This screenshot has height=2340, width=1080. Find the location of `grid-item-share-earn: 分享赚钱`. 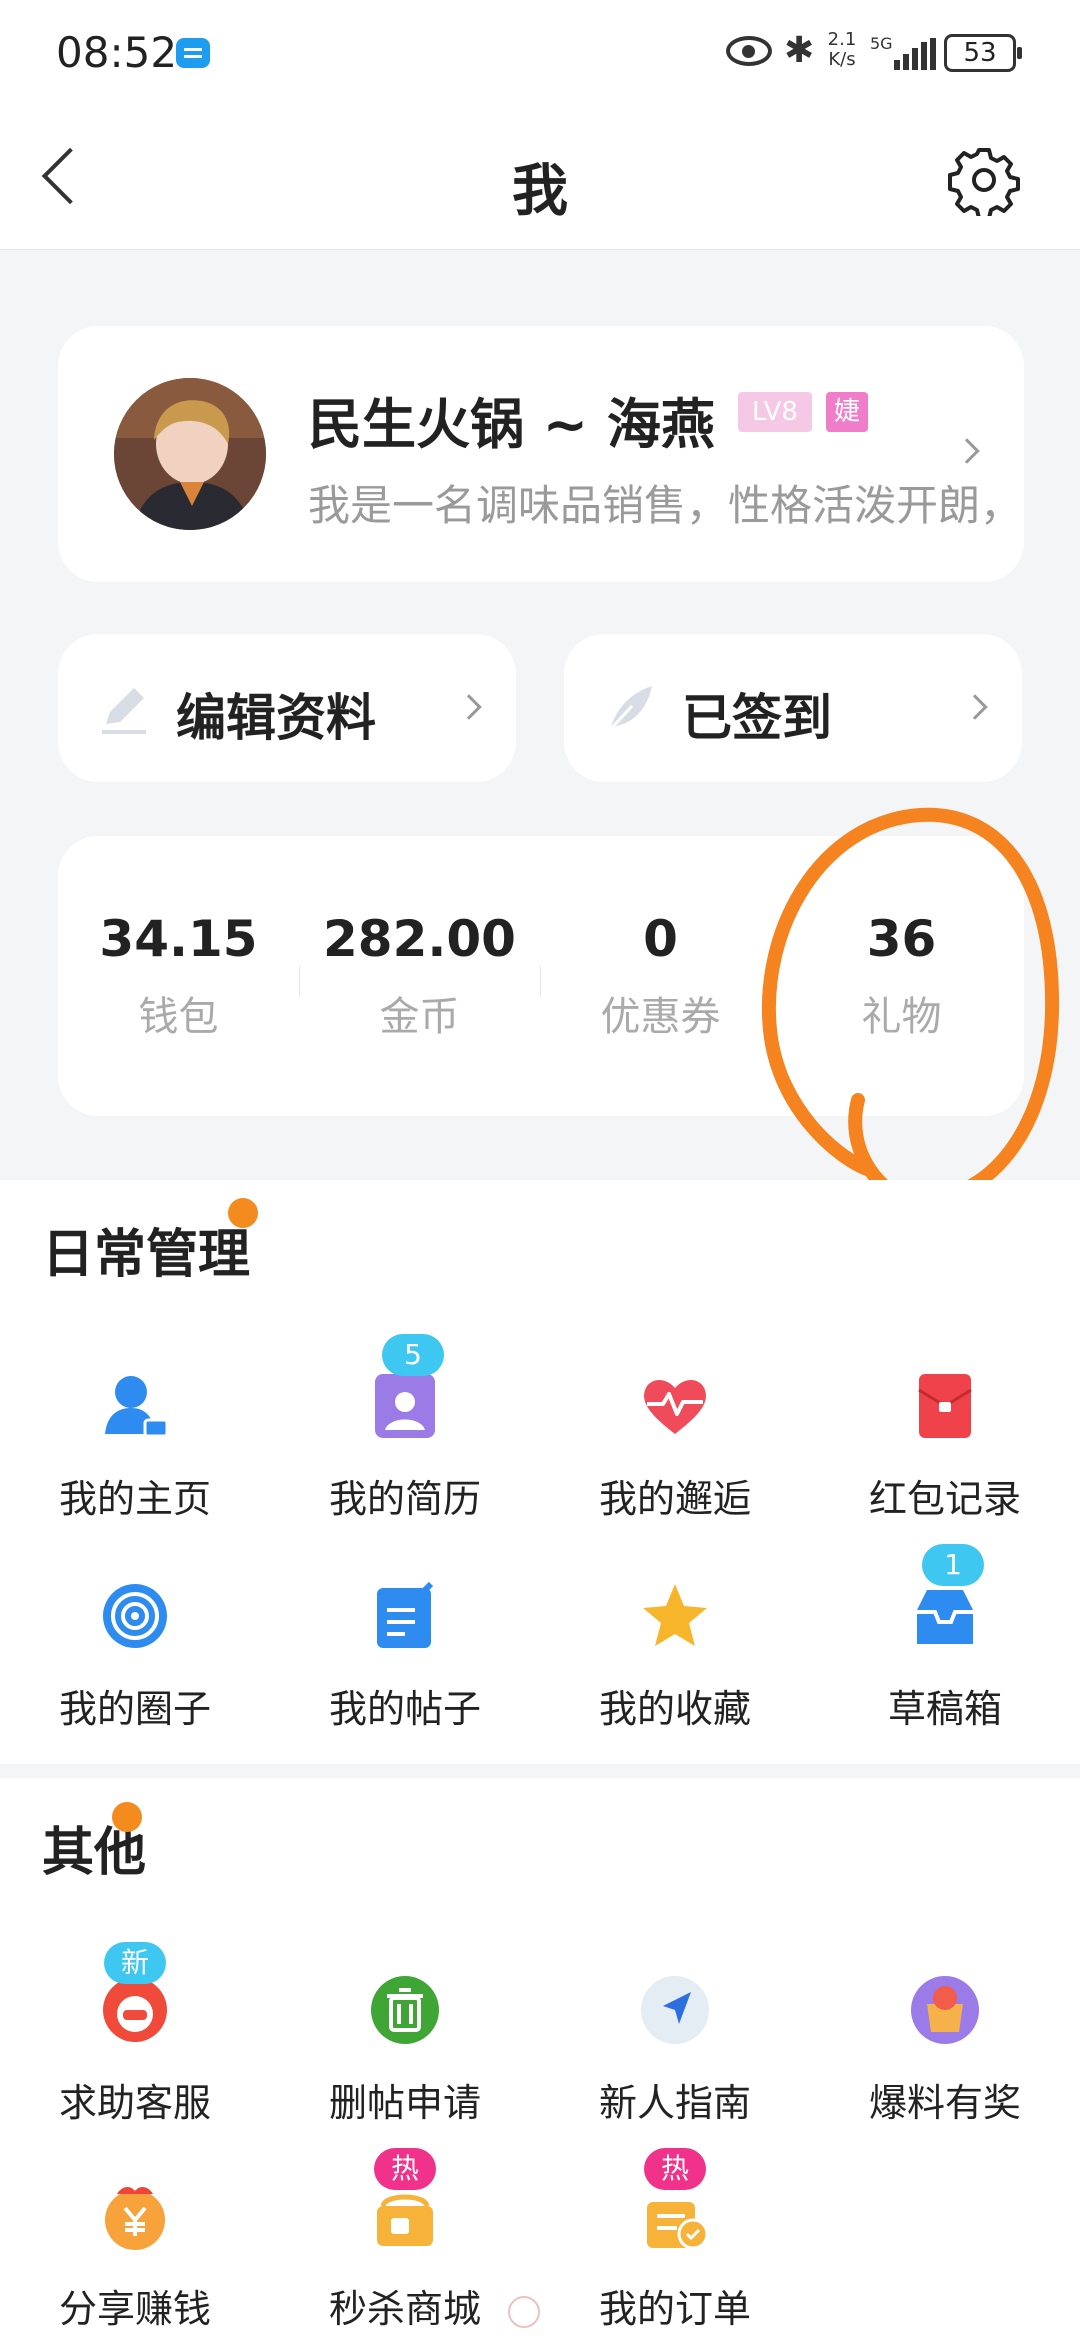

grid-item-share-earn: 分享赚钱 is located at coordinates (135, 2260).